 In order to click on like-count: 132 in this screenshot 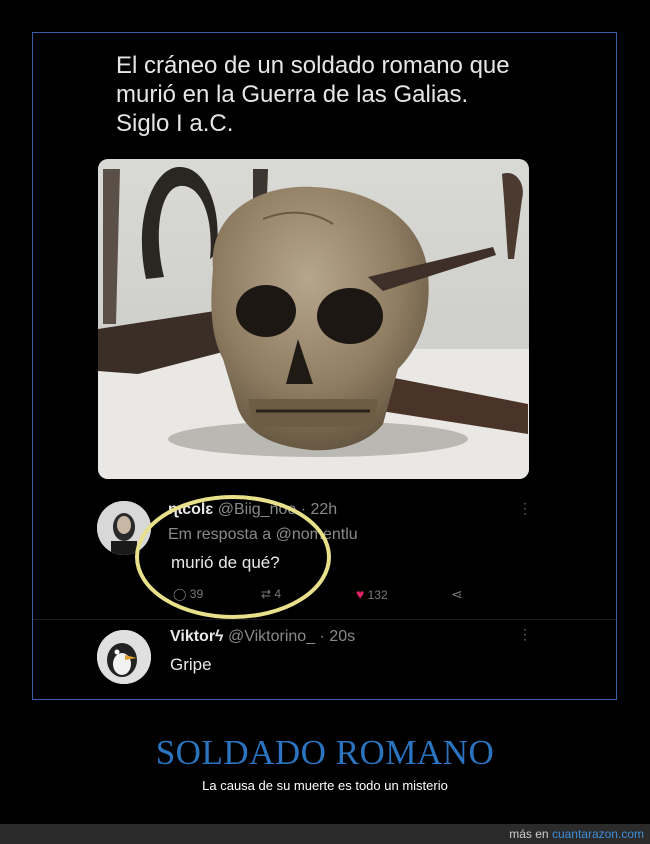, I will do `click(377, 595)`.